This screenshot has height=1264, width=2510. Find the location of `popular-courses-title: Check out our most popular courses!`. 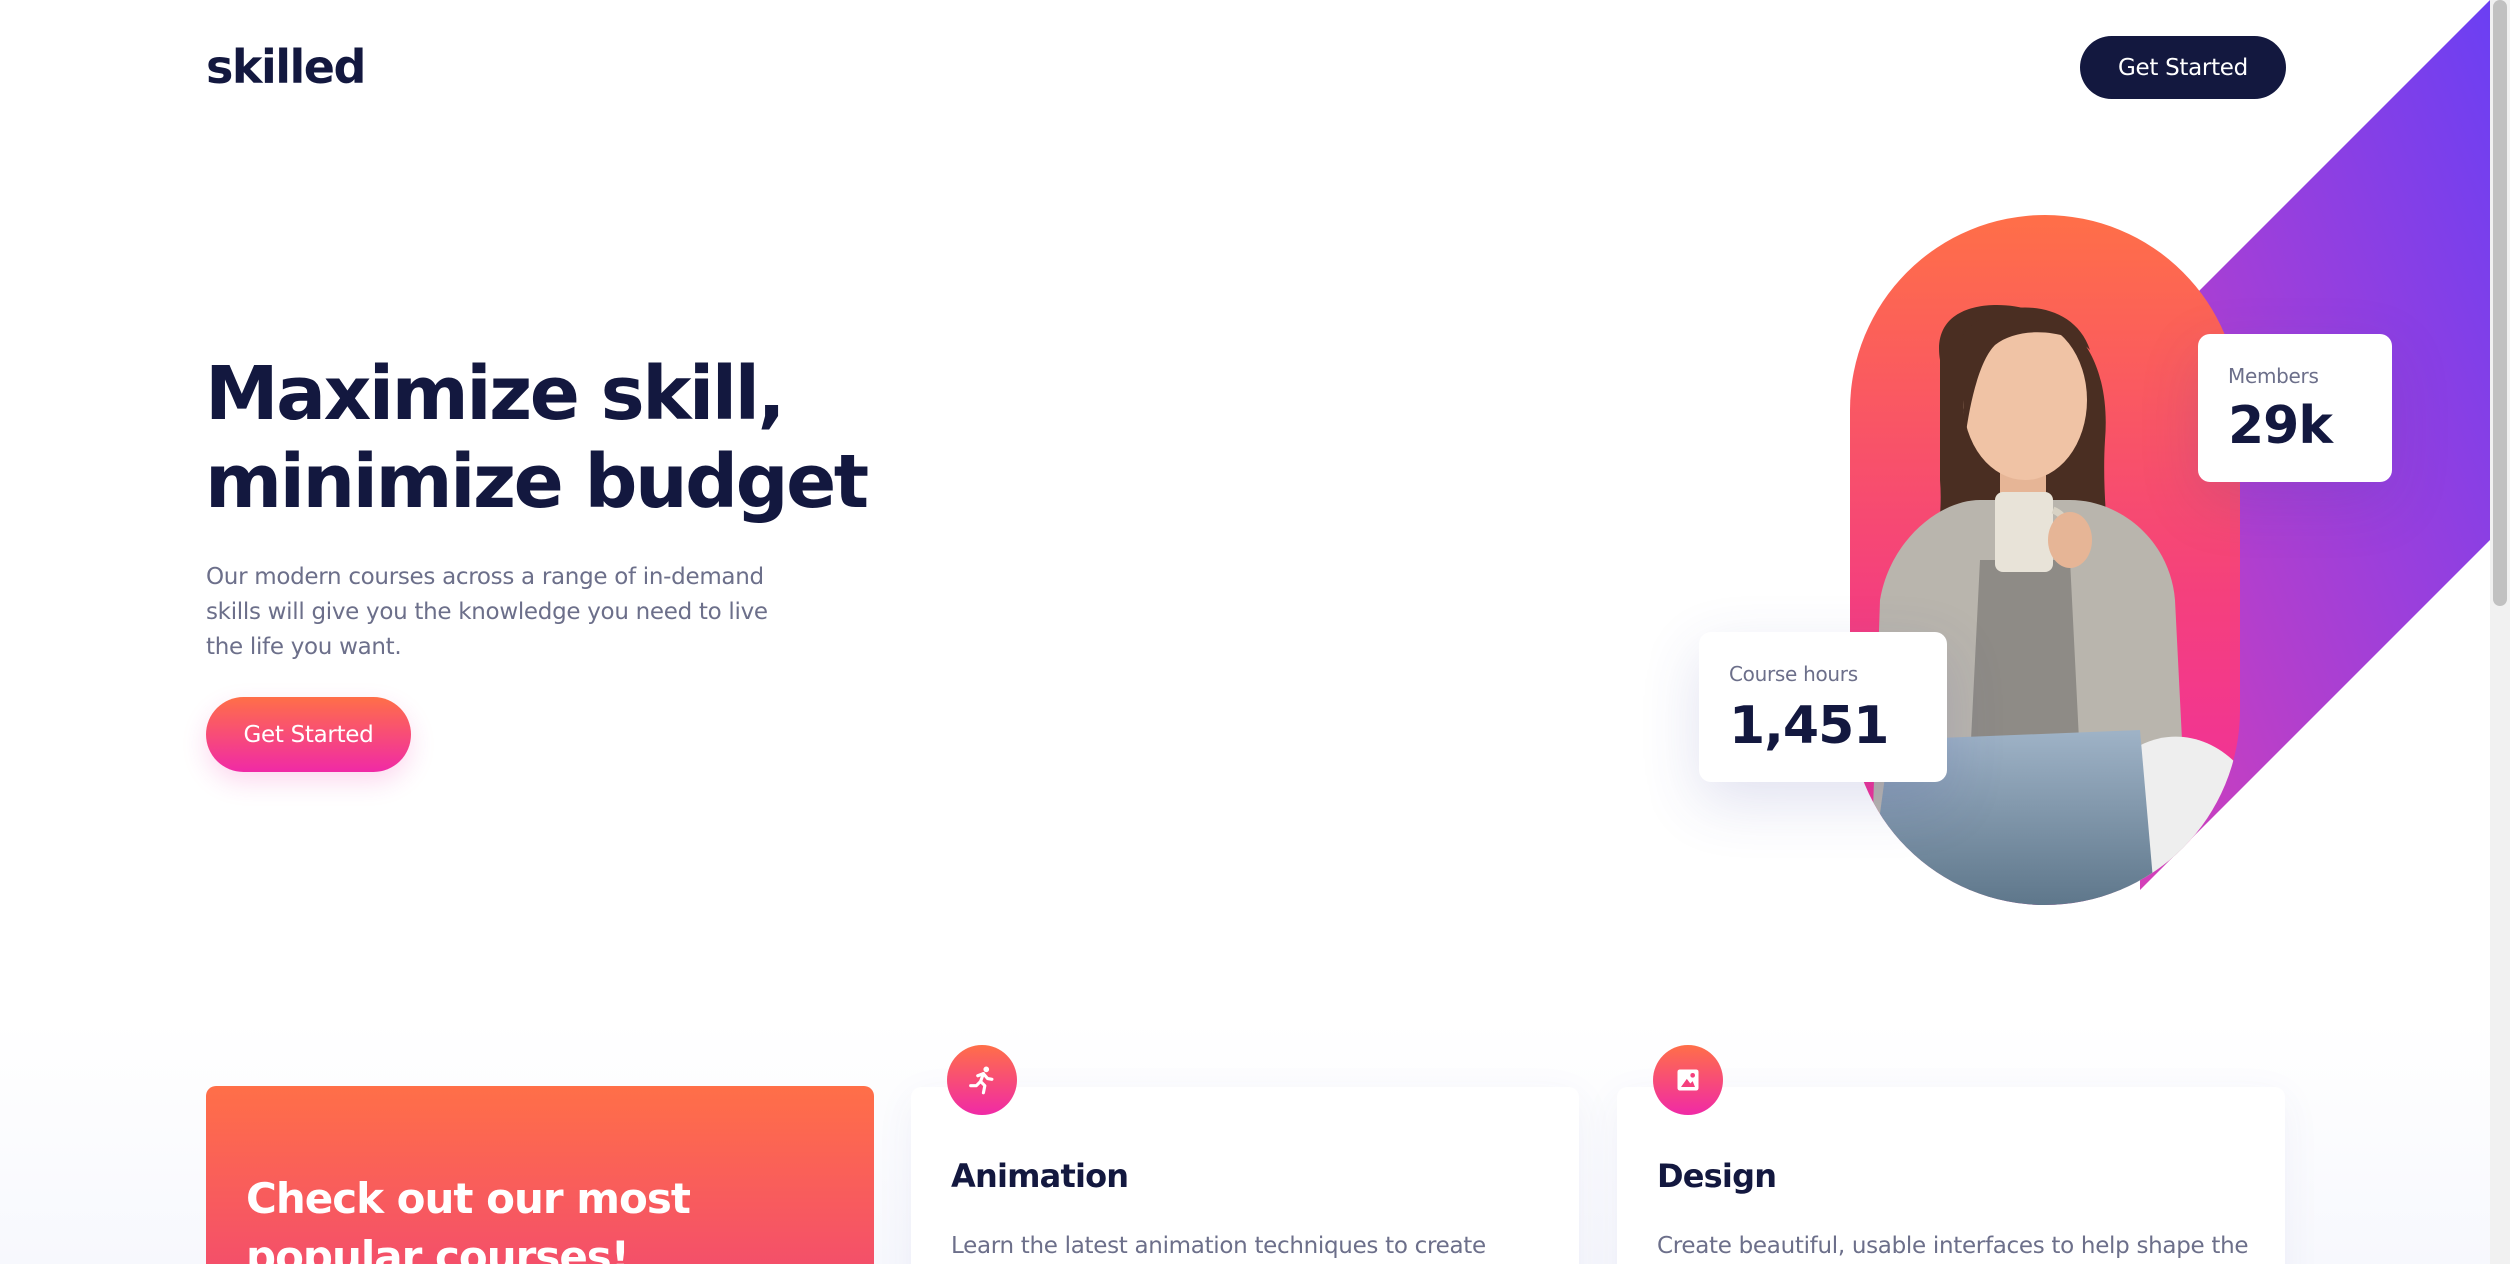

popular-courses-title: Check out our most popular courses! is located at coordinates (468, 1219).